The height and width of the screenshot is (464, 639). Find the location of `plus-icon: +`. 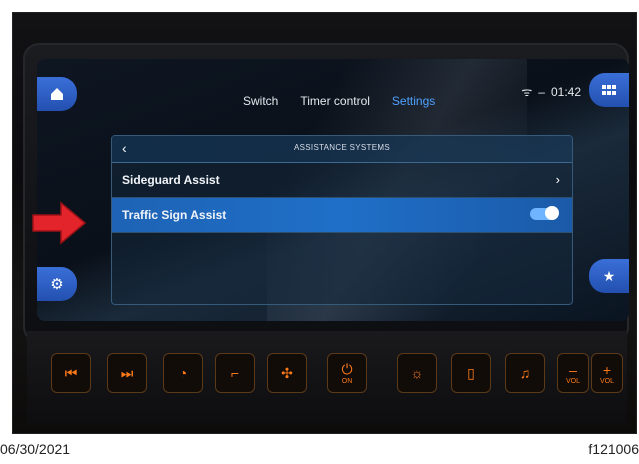

plus-icon: + is located at coordinates (607, 369).